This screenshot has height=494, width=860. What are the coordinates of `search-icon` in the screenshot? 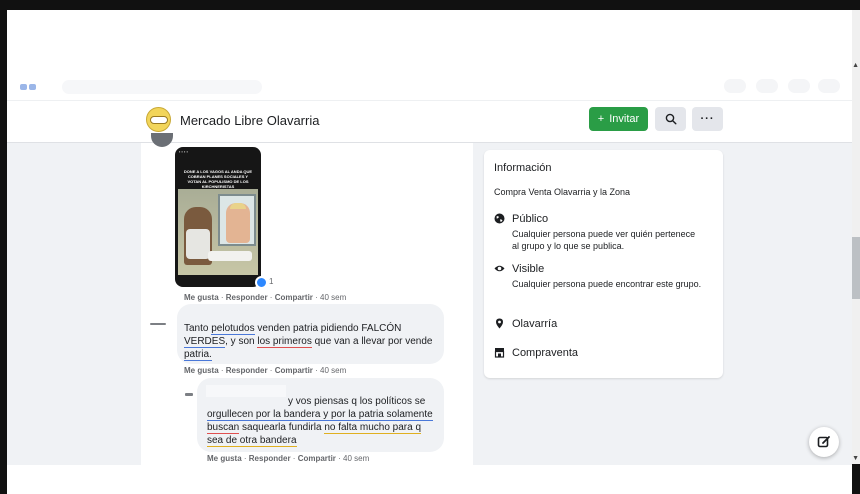 It's located at (671, 119).